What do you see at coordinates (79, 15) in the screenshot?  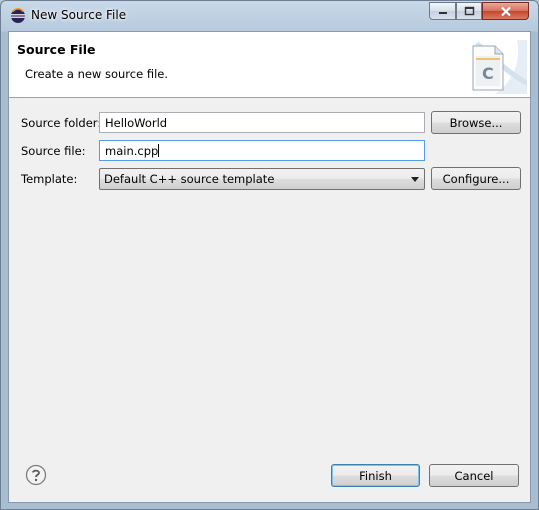 I see `window-title: New Source File` at bounding box center [79, 15].